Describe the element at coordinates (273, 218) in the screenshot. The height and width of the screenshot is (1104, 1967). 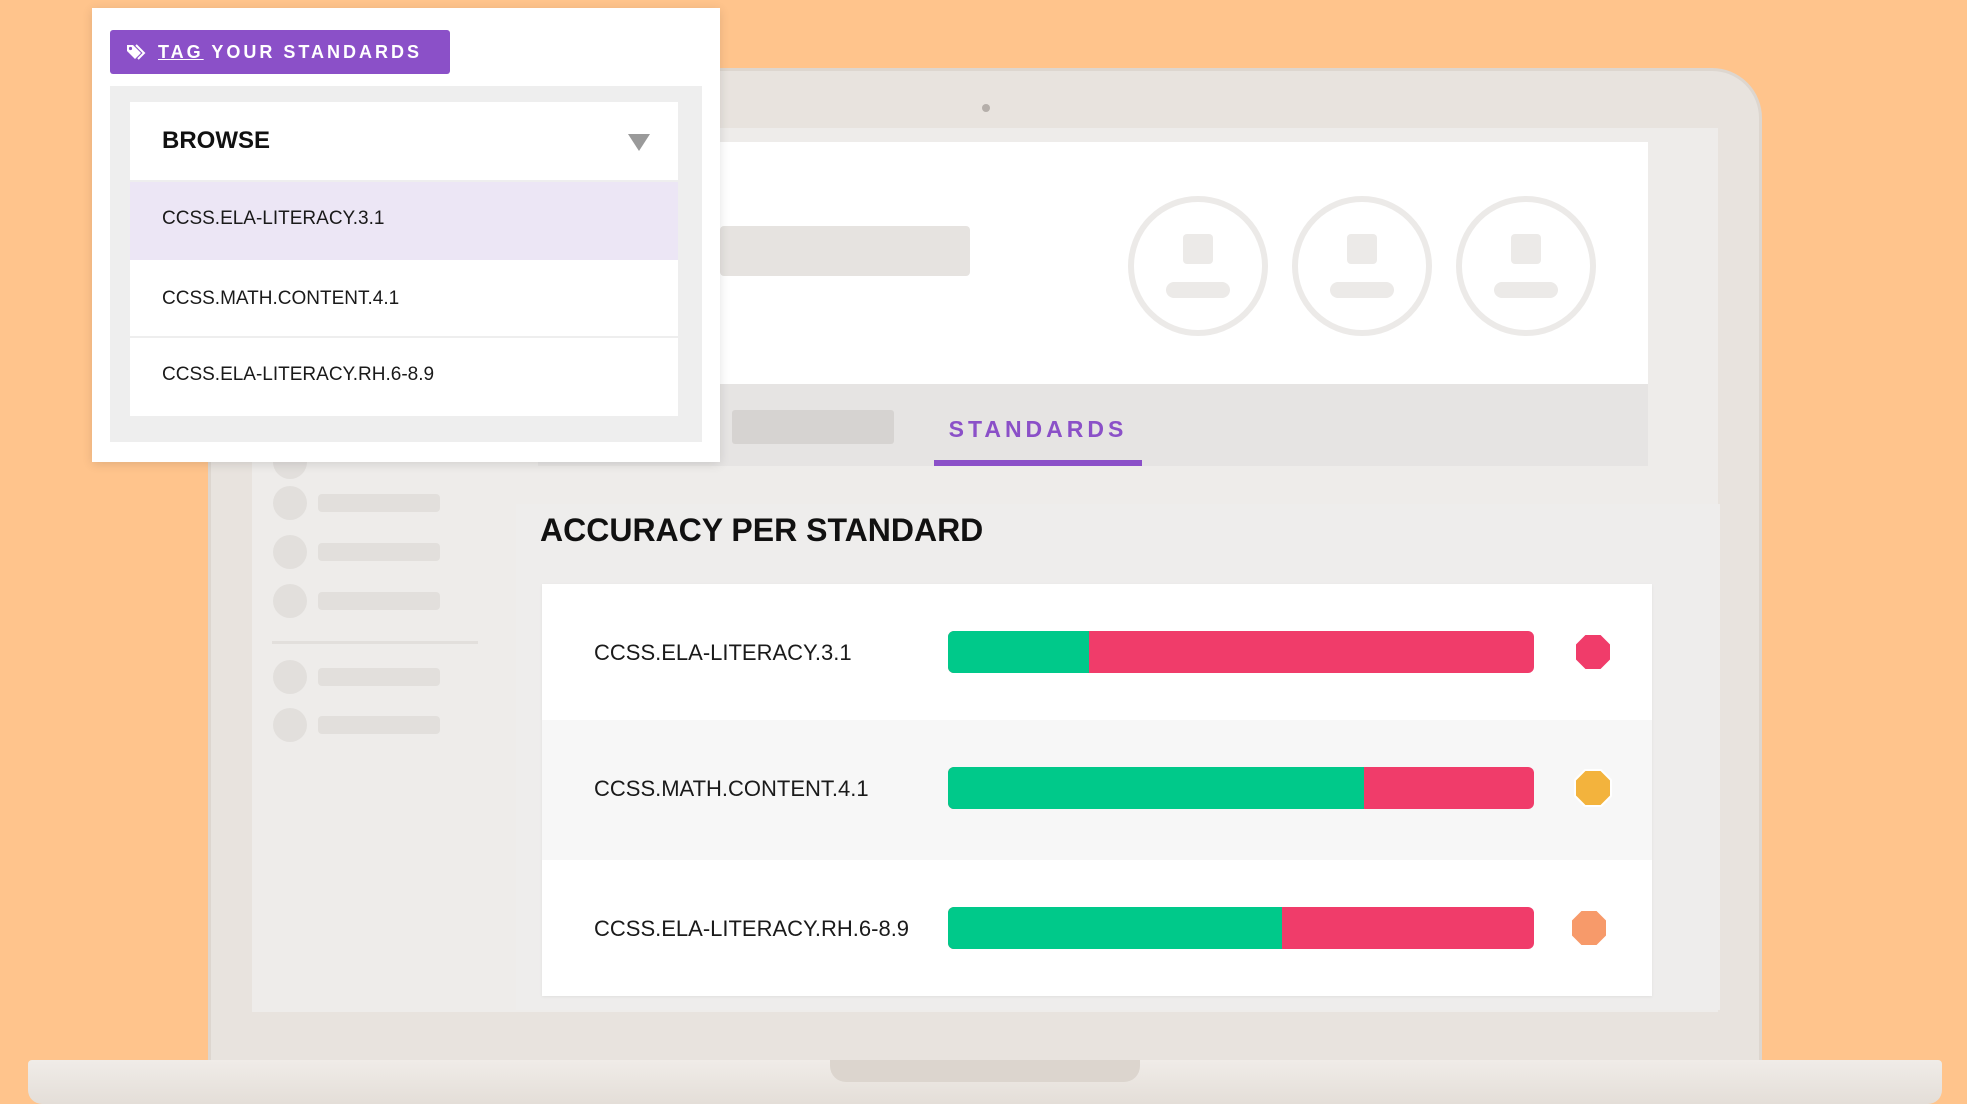
I see `option-label: CCSS.ELA-LITERACY.3.1` at that location.